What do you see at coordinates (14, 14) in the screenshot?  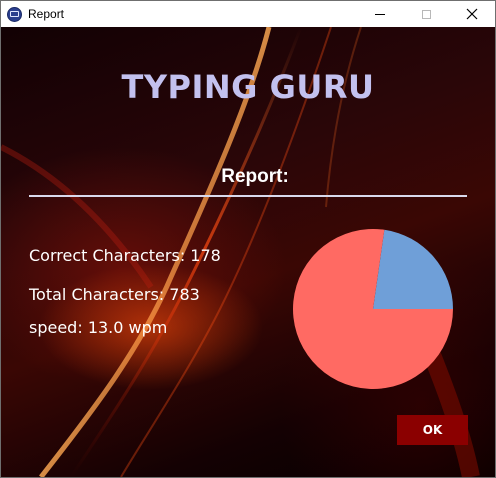 I see `app-icon` at bounding box center [14, 14].